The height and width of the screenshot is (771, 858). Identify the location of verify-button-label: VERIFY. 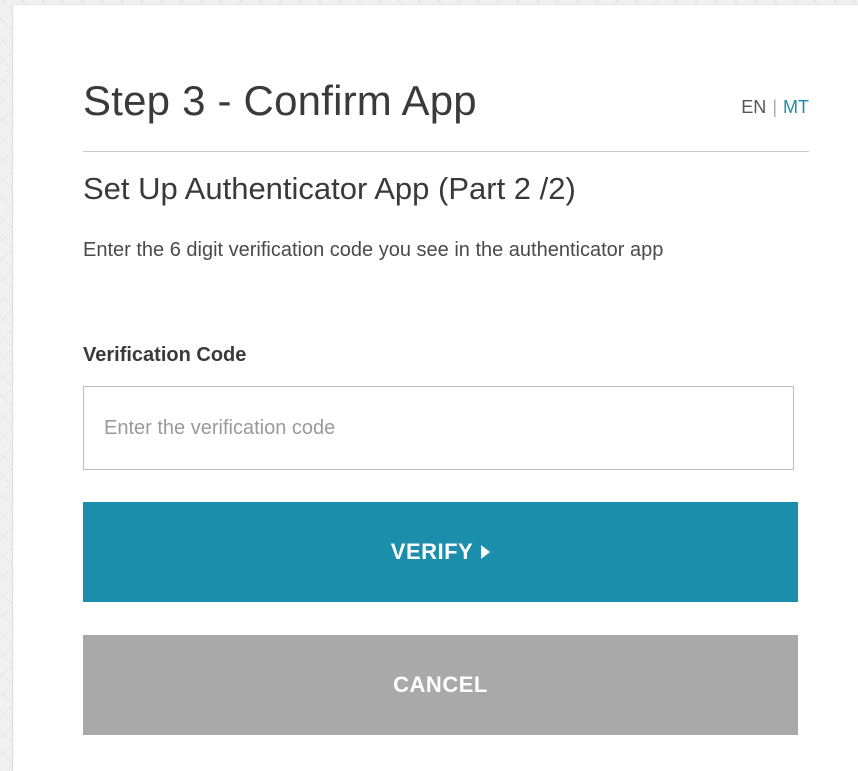
(432, 551).